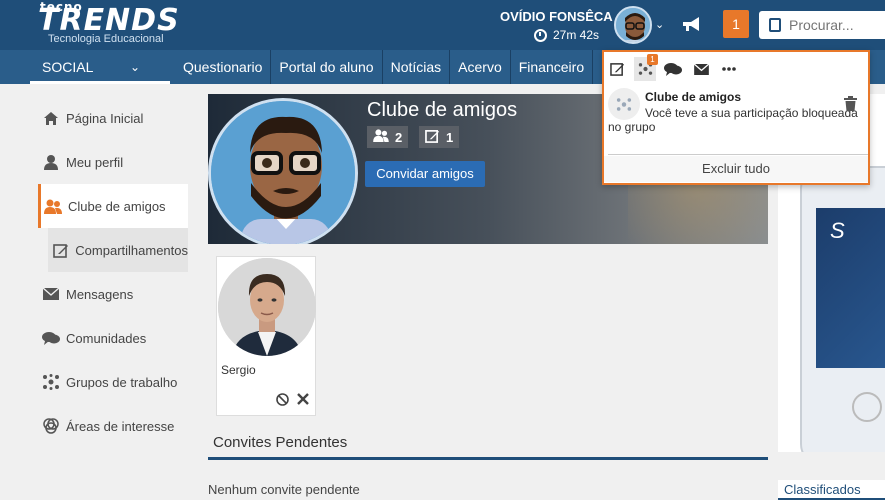  Describe the element at coordinates (100, 294) in the screenshot. I see `sidebar-item-label: Mensagens` at that location.